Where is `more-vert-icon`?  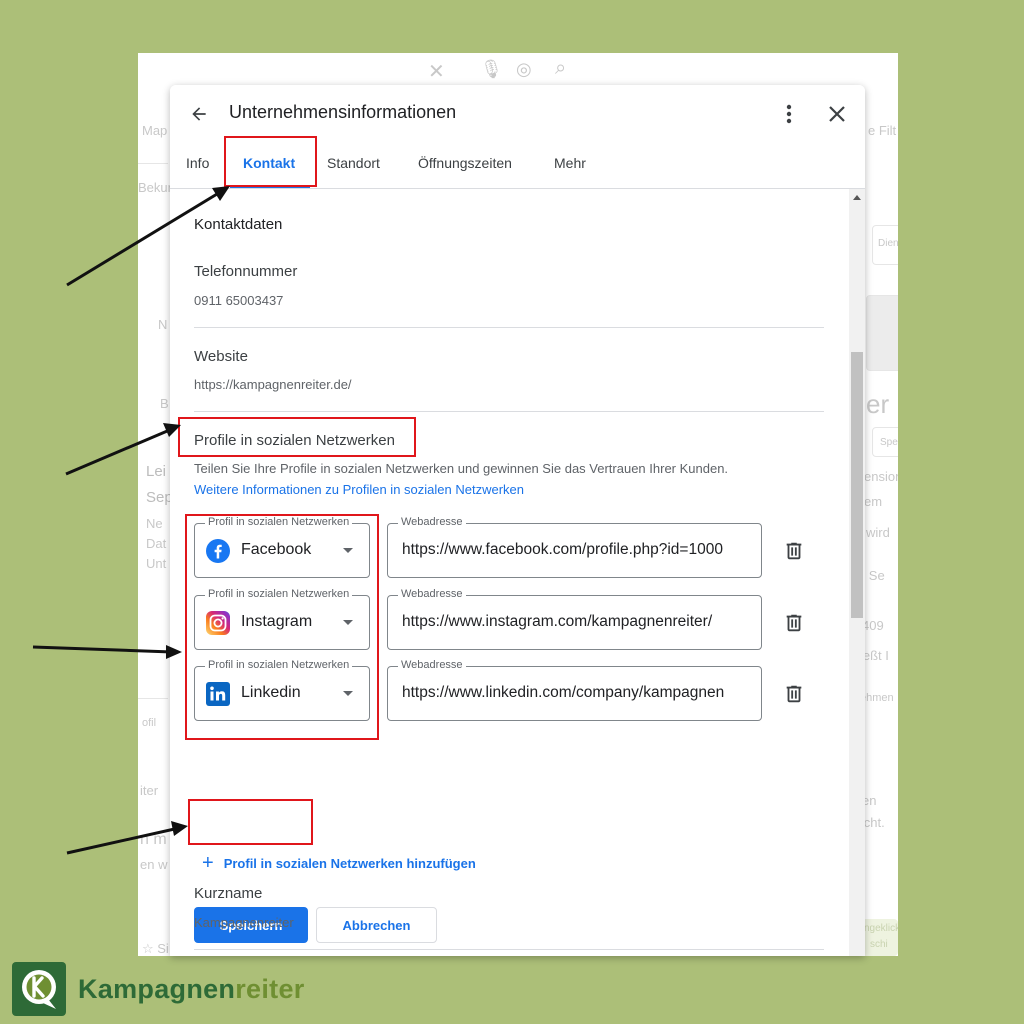
more-vert-icon is located at coordinates (789, 114).